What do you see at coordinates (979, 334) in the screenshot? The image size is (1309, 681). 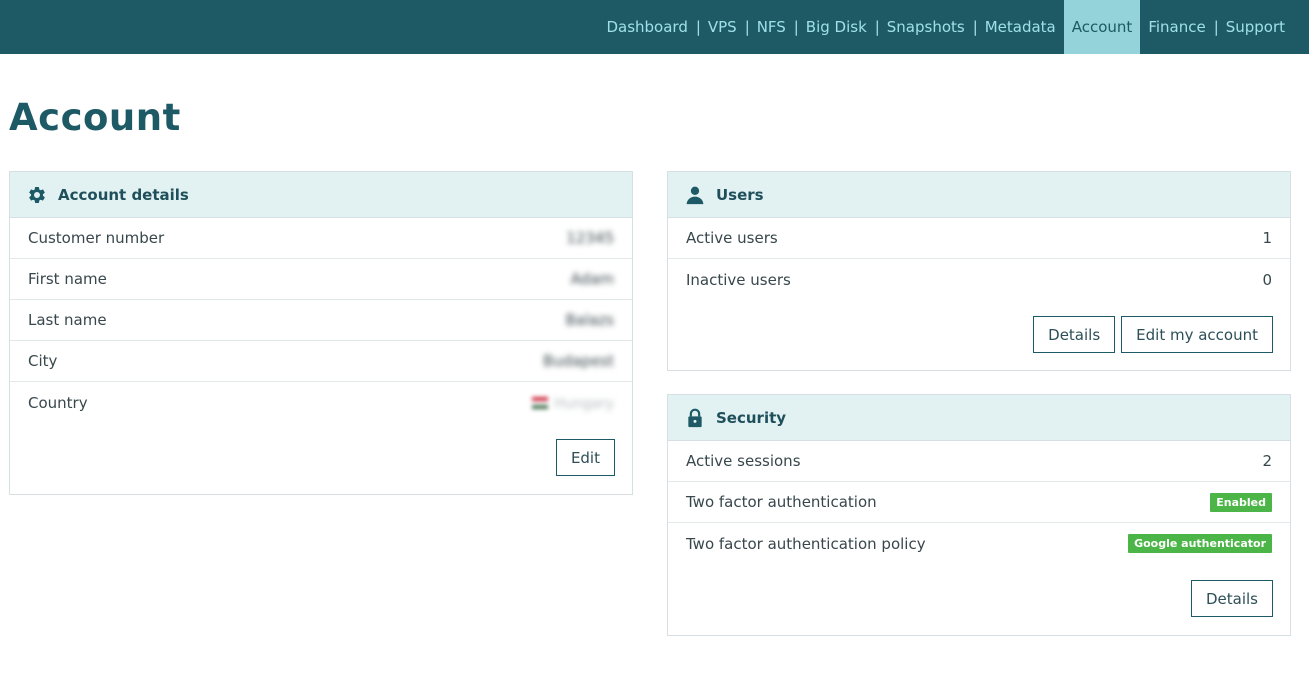 I see `users-actions: Details Edit my account` at bounding box center [979, 334].